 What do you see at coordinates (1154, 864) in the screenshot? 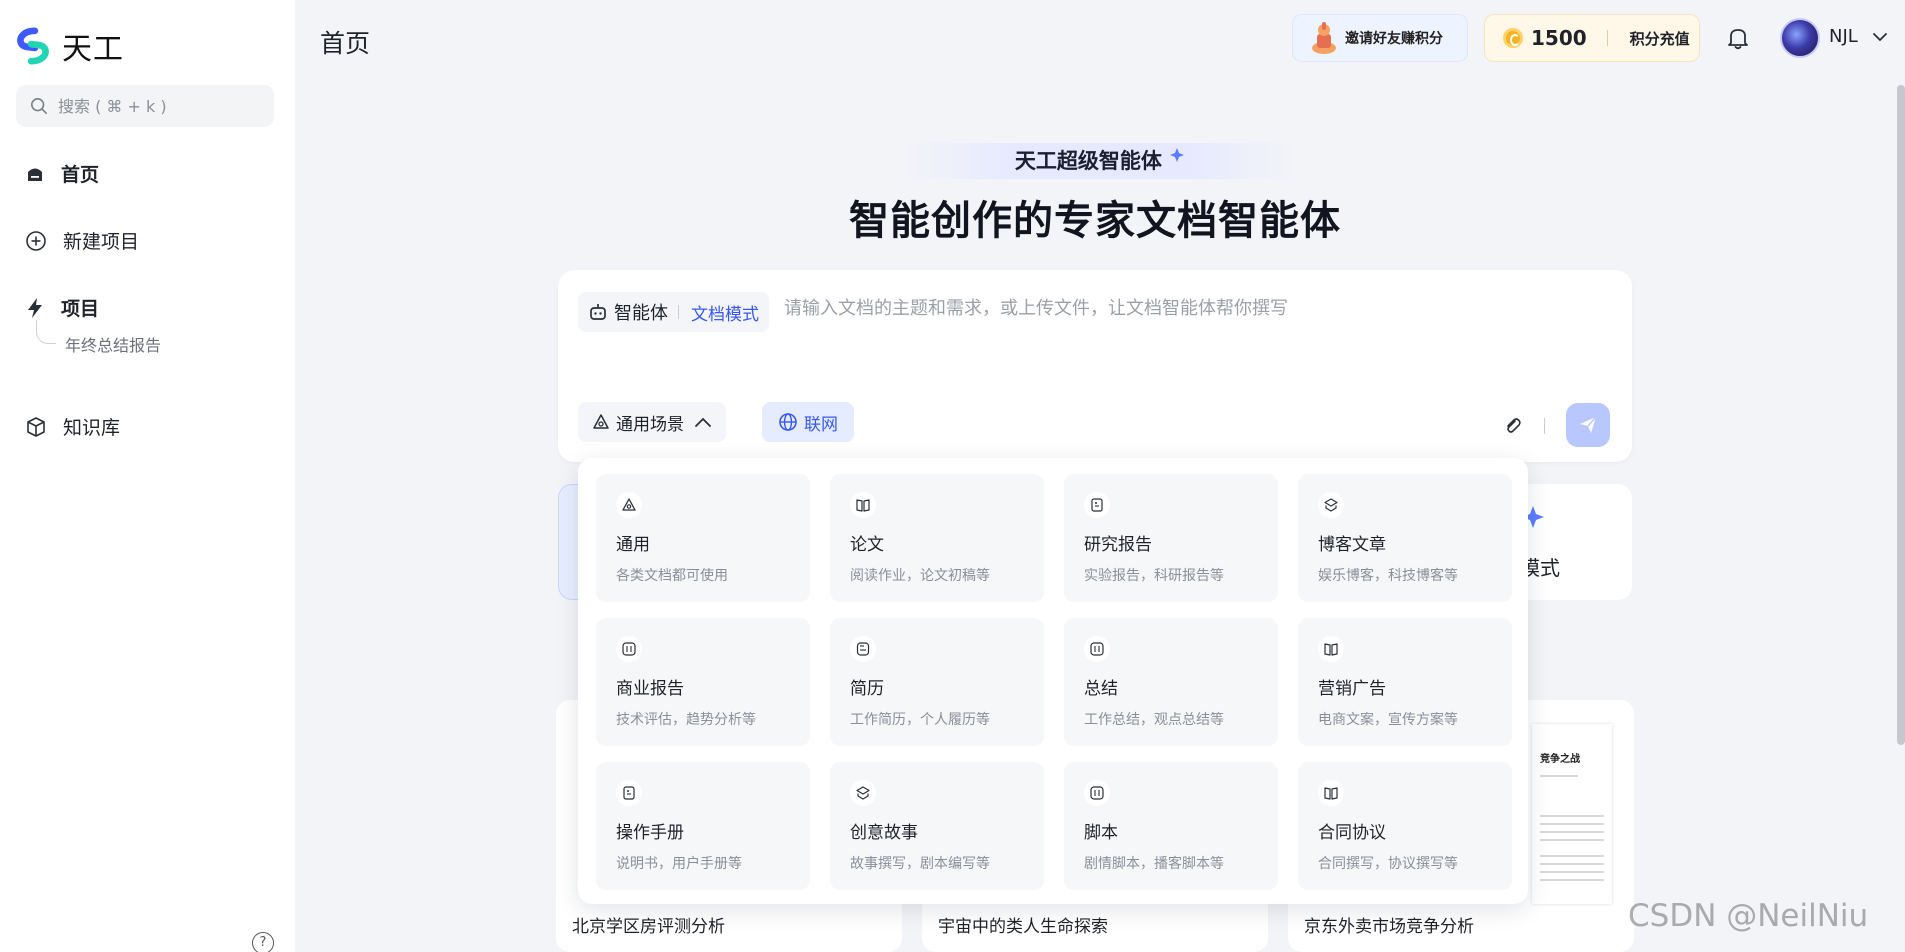
I see `scene-desc: 剧情脚本，播客脚本等` at bounding box center [1154, 864].